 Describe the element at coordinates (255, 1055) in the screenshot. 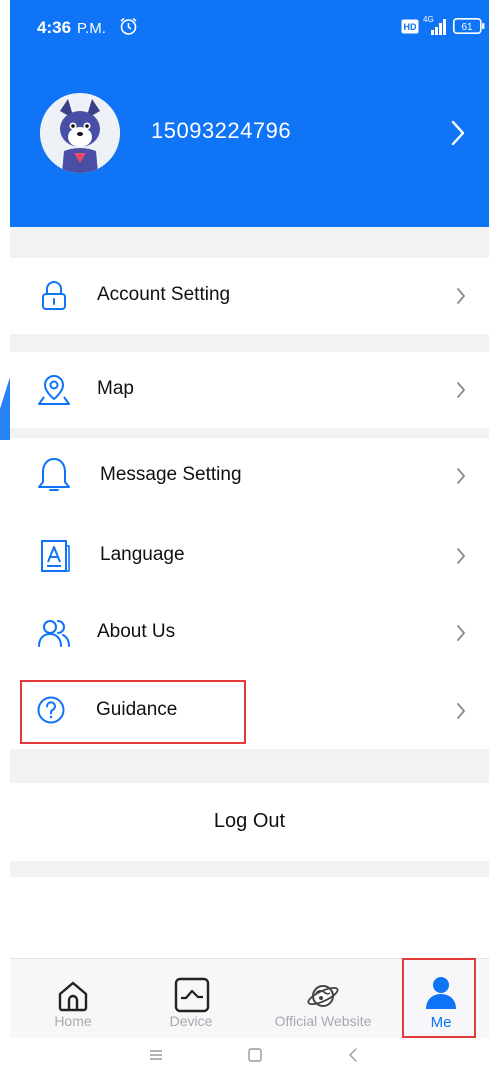

I see `home-square-icon` at that location.